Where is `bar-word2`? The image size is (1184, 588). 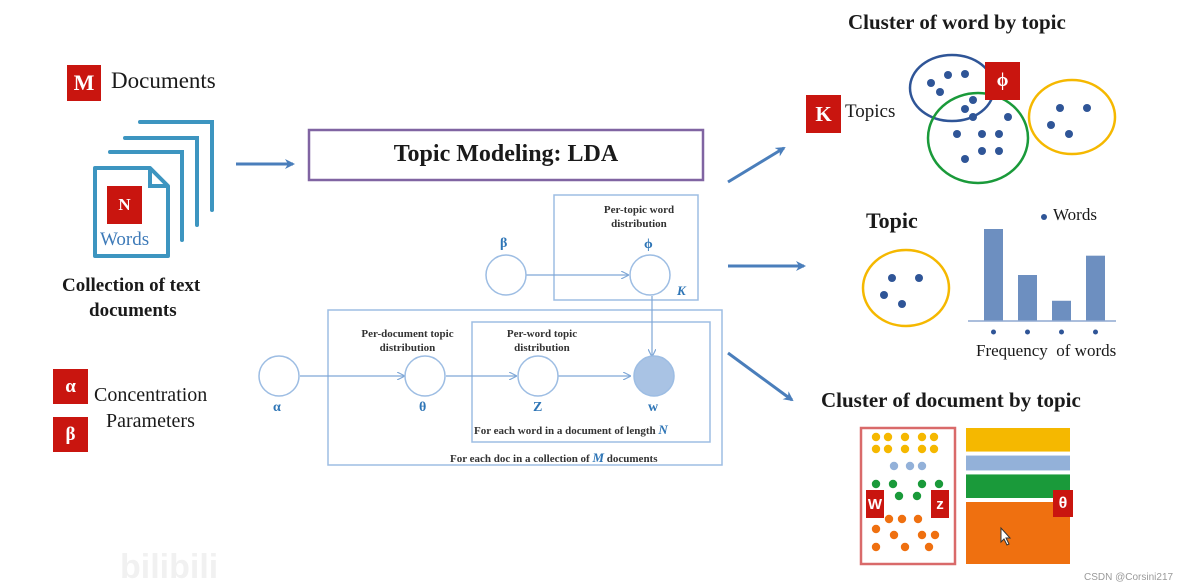
bar-word2 is located at coordinates (1027, 298).